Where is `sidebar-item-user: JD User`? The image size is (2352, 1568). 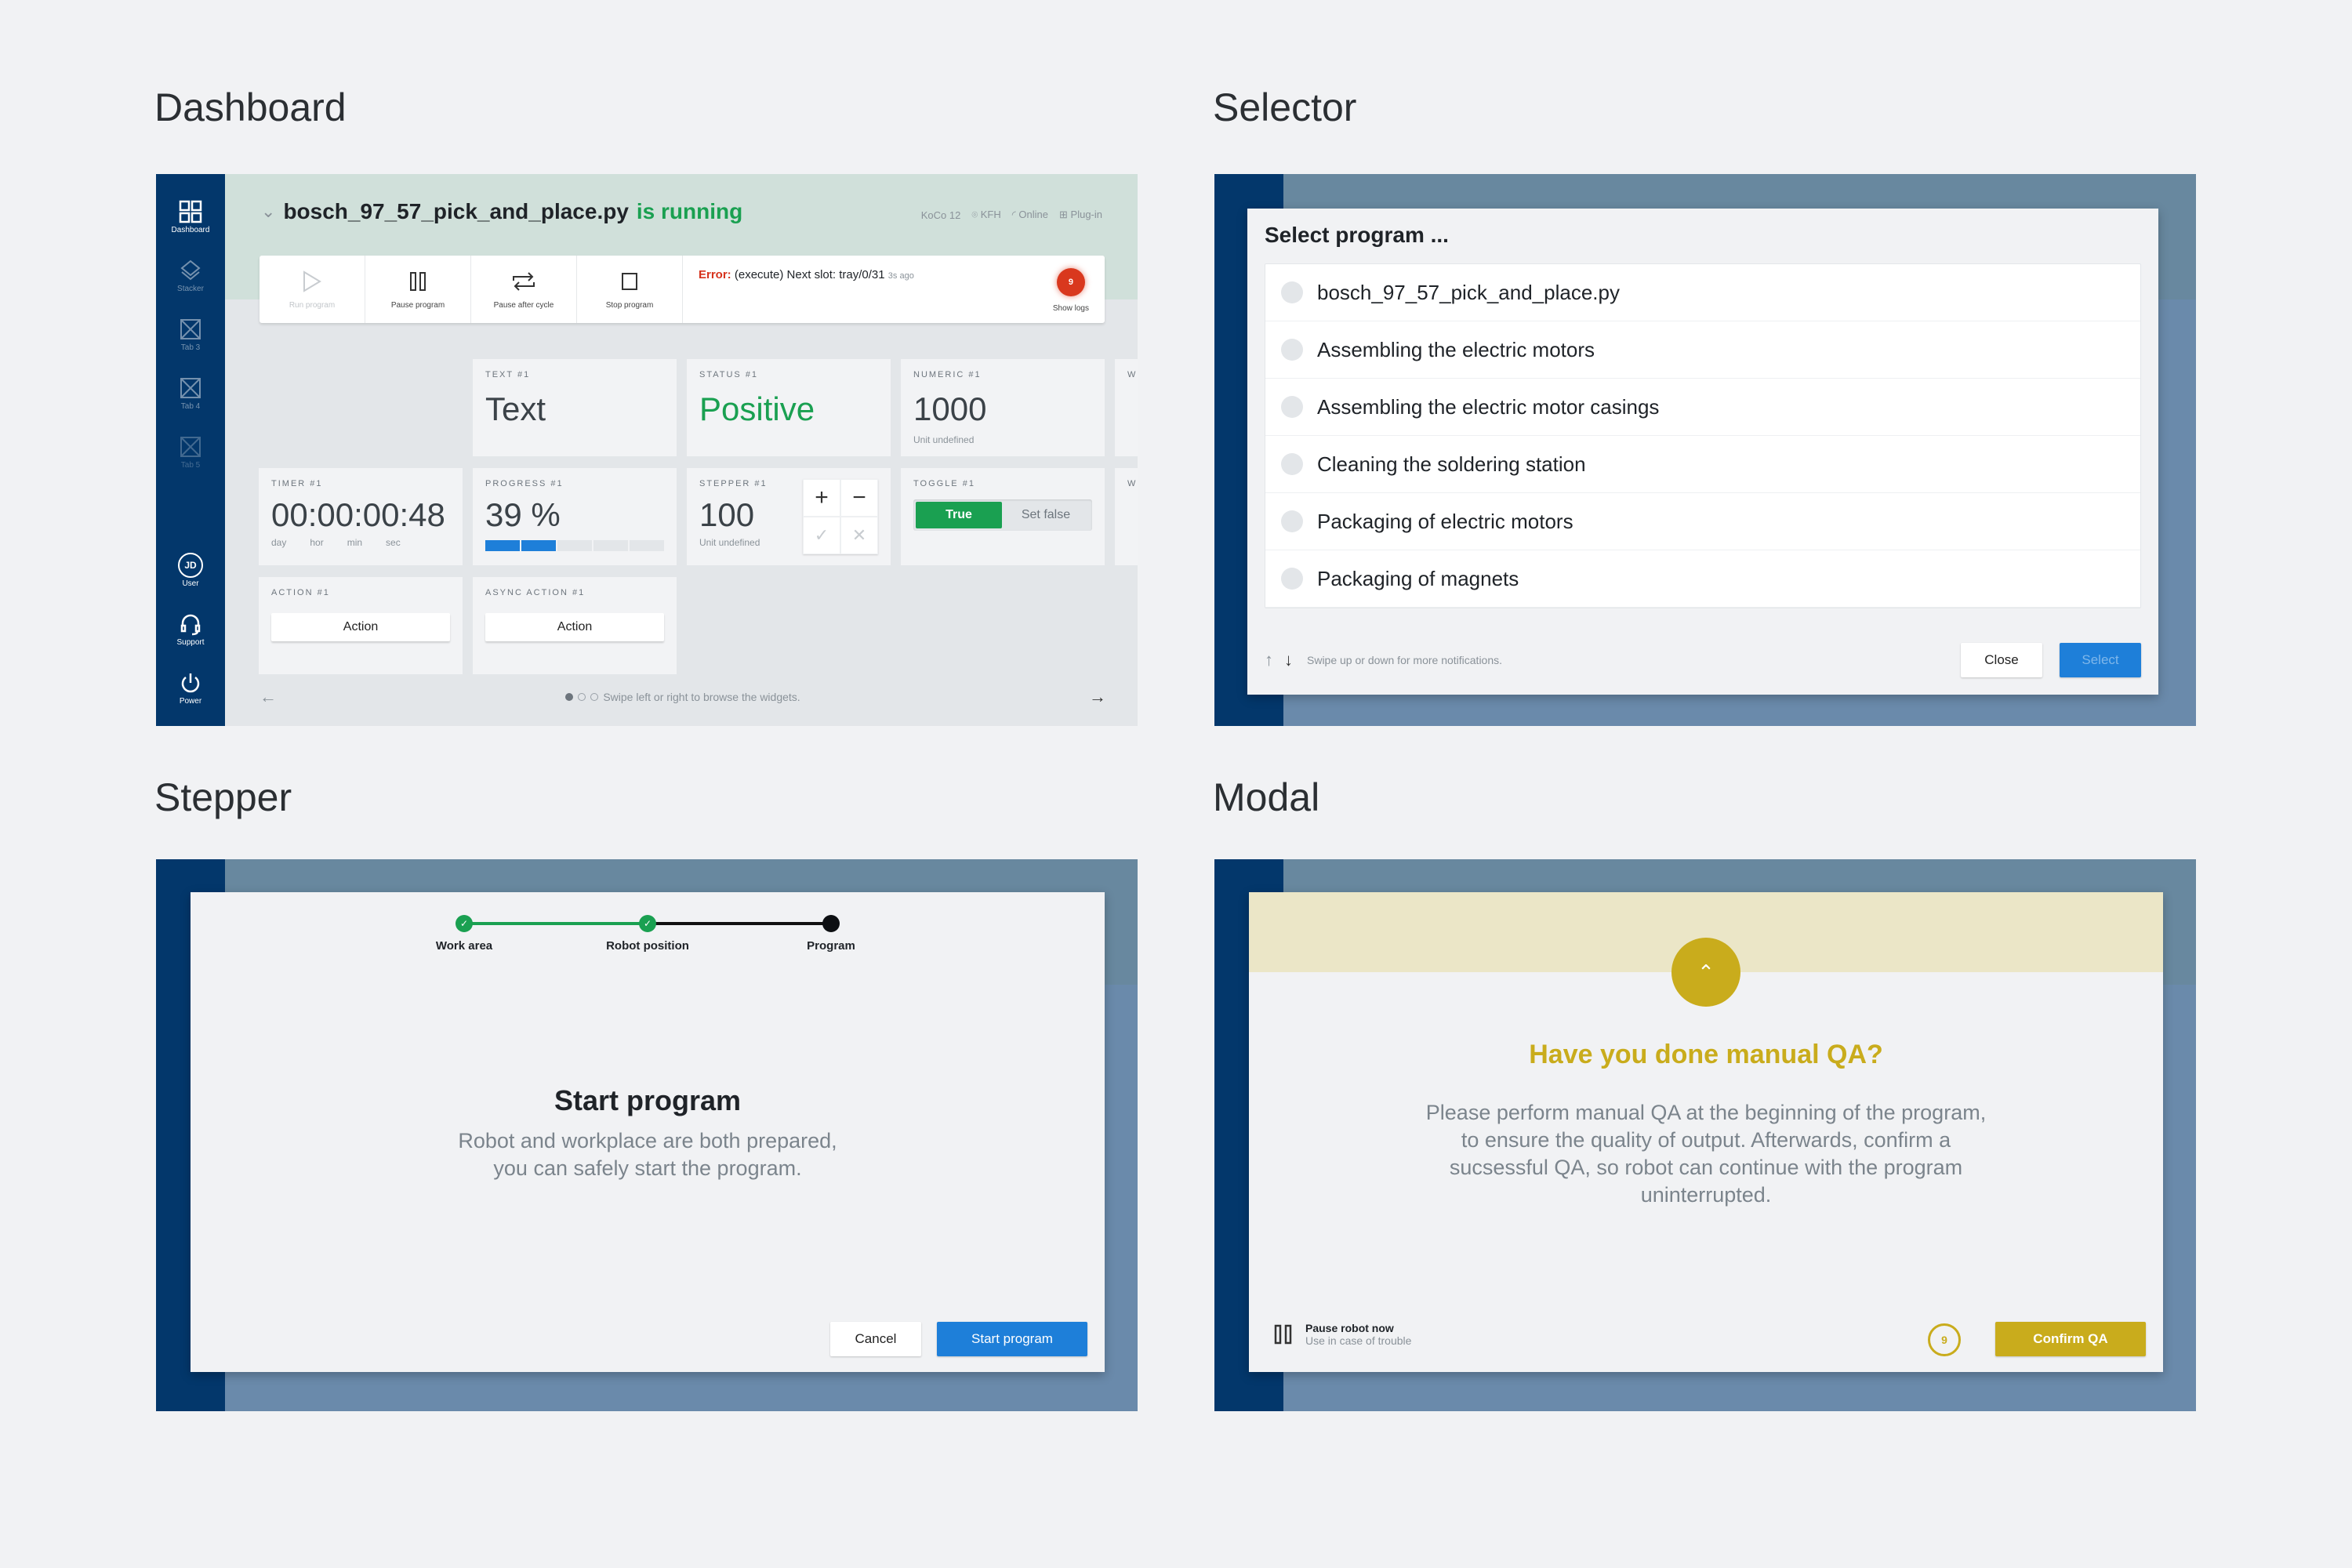
sidebar-item-user: JD User is located at coordinates (190, 569).